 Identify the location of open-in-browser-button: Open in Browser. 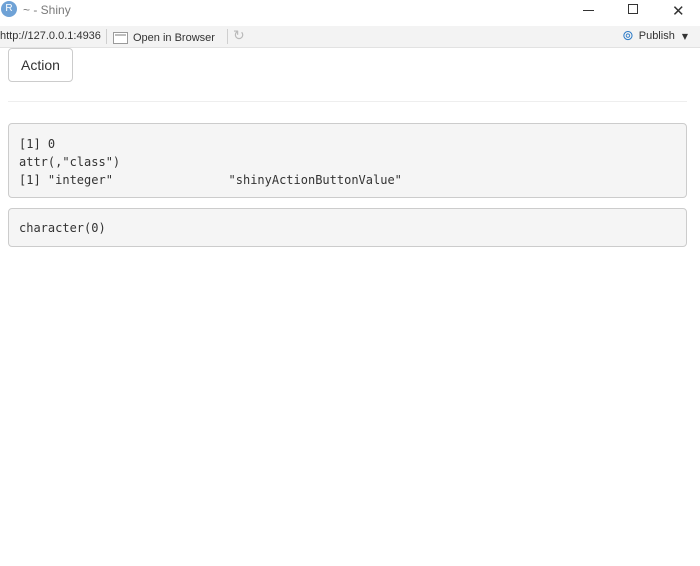
(164, 37).